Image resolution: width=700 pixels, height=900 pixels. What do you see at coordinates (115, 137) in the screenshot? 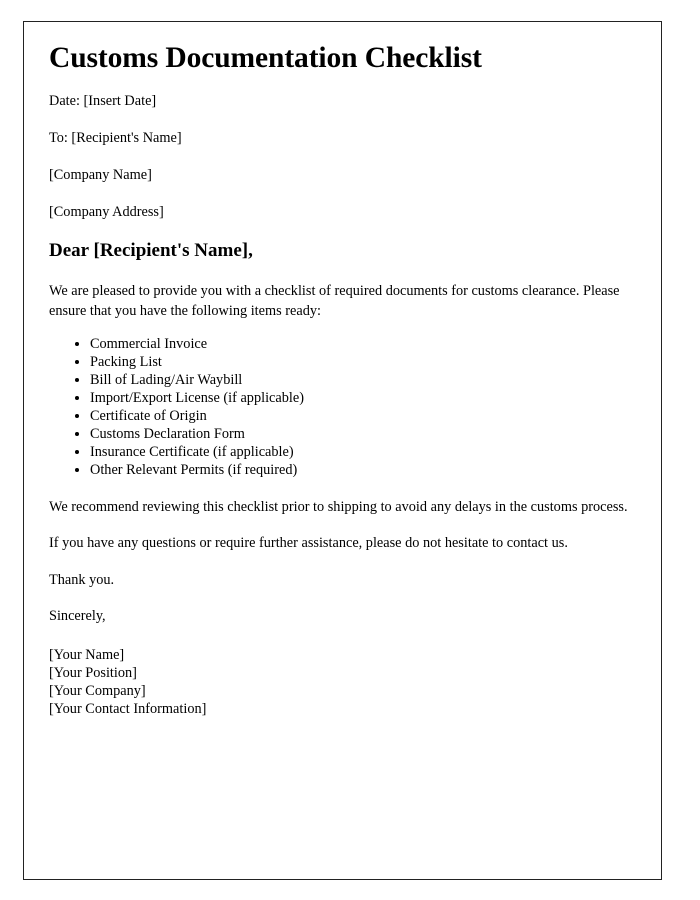
I see `meta-line-recipient: To: [Recipient's Name]` at bounding box center [115, 137].